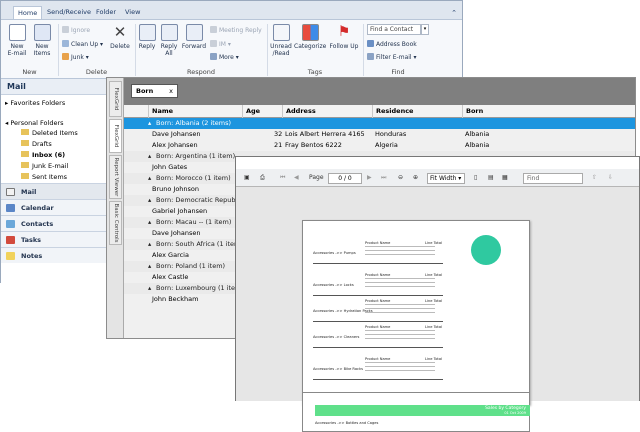 This screenshot has height=432, width=640. Describe the element at coordinates (54, 207) in the screenshot. I see `pane-calendar: Calendar` at that location.